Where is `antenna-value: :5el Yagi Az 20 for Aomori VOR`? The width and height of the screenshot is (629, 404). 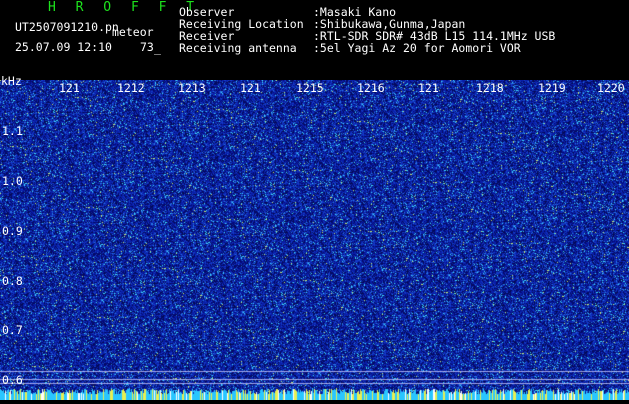 antenna-value: :5el Yagi Az 20 for Aomori VOR is located at coordinates (417, 48).